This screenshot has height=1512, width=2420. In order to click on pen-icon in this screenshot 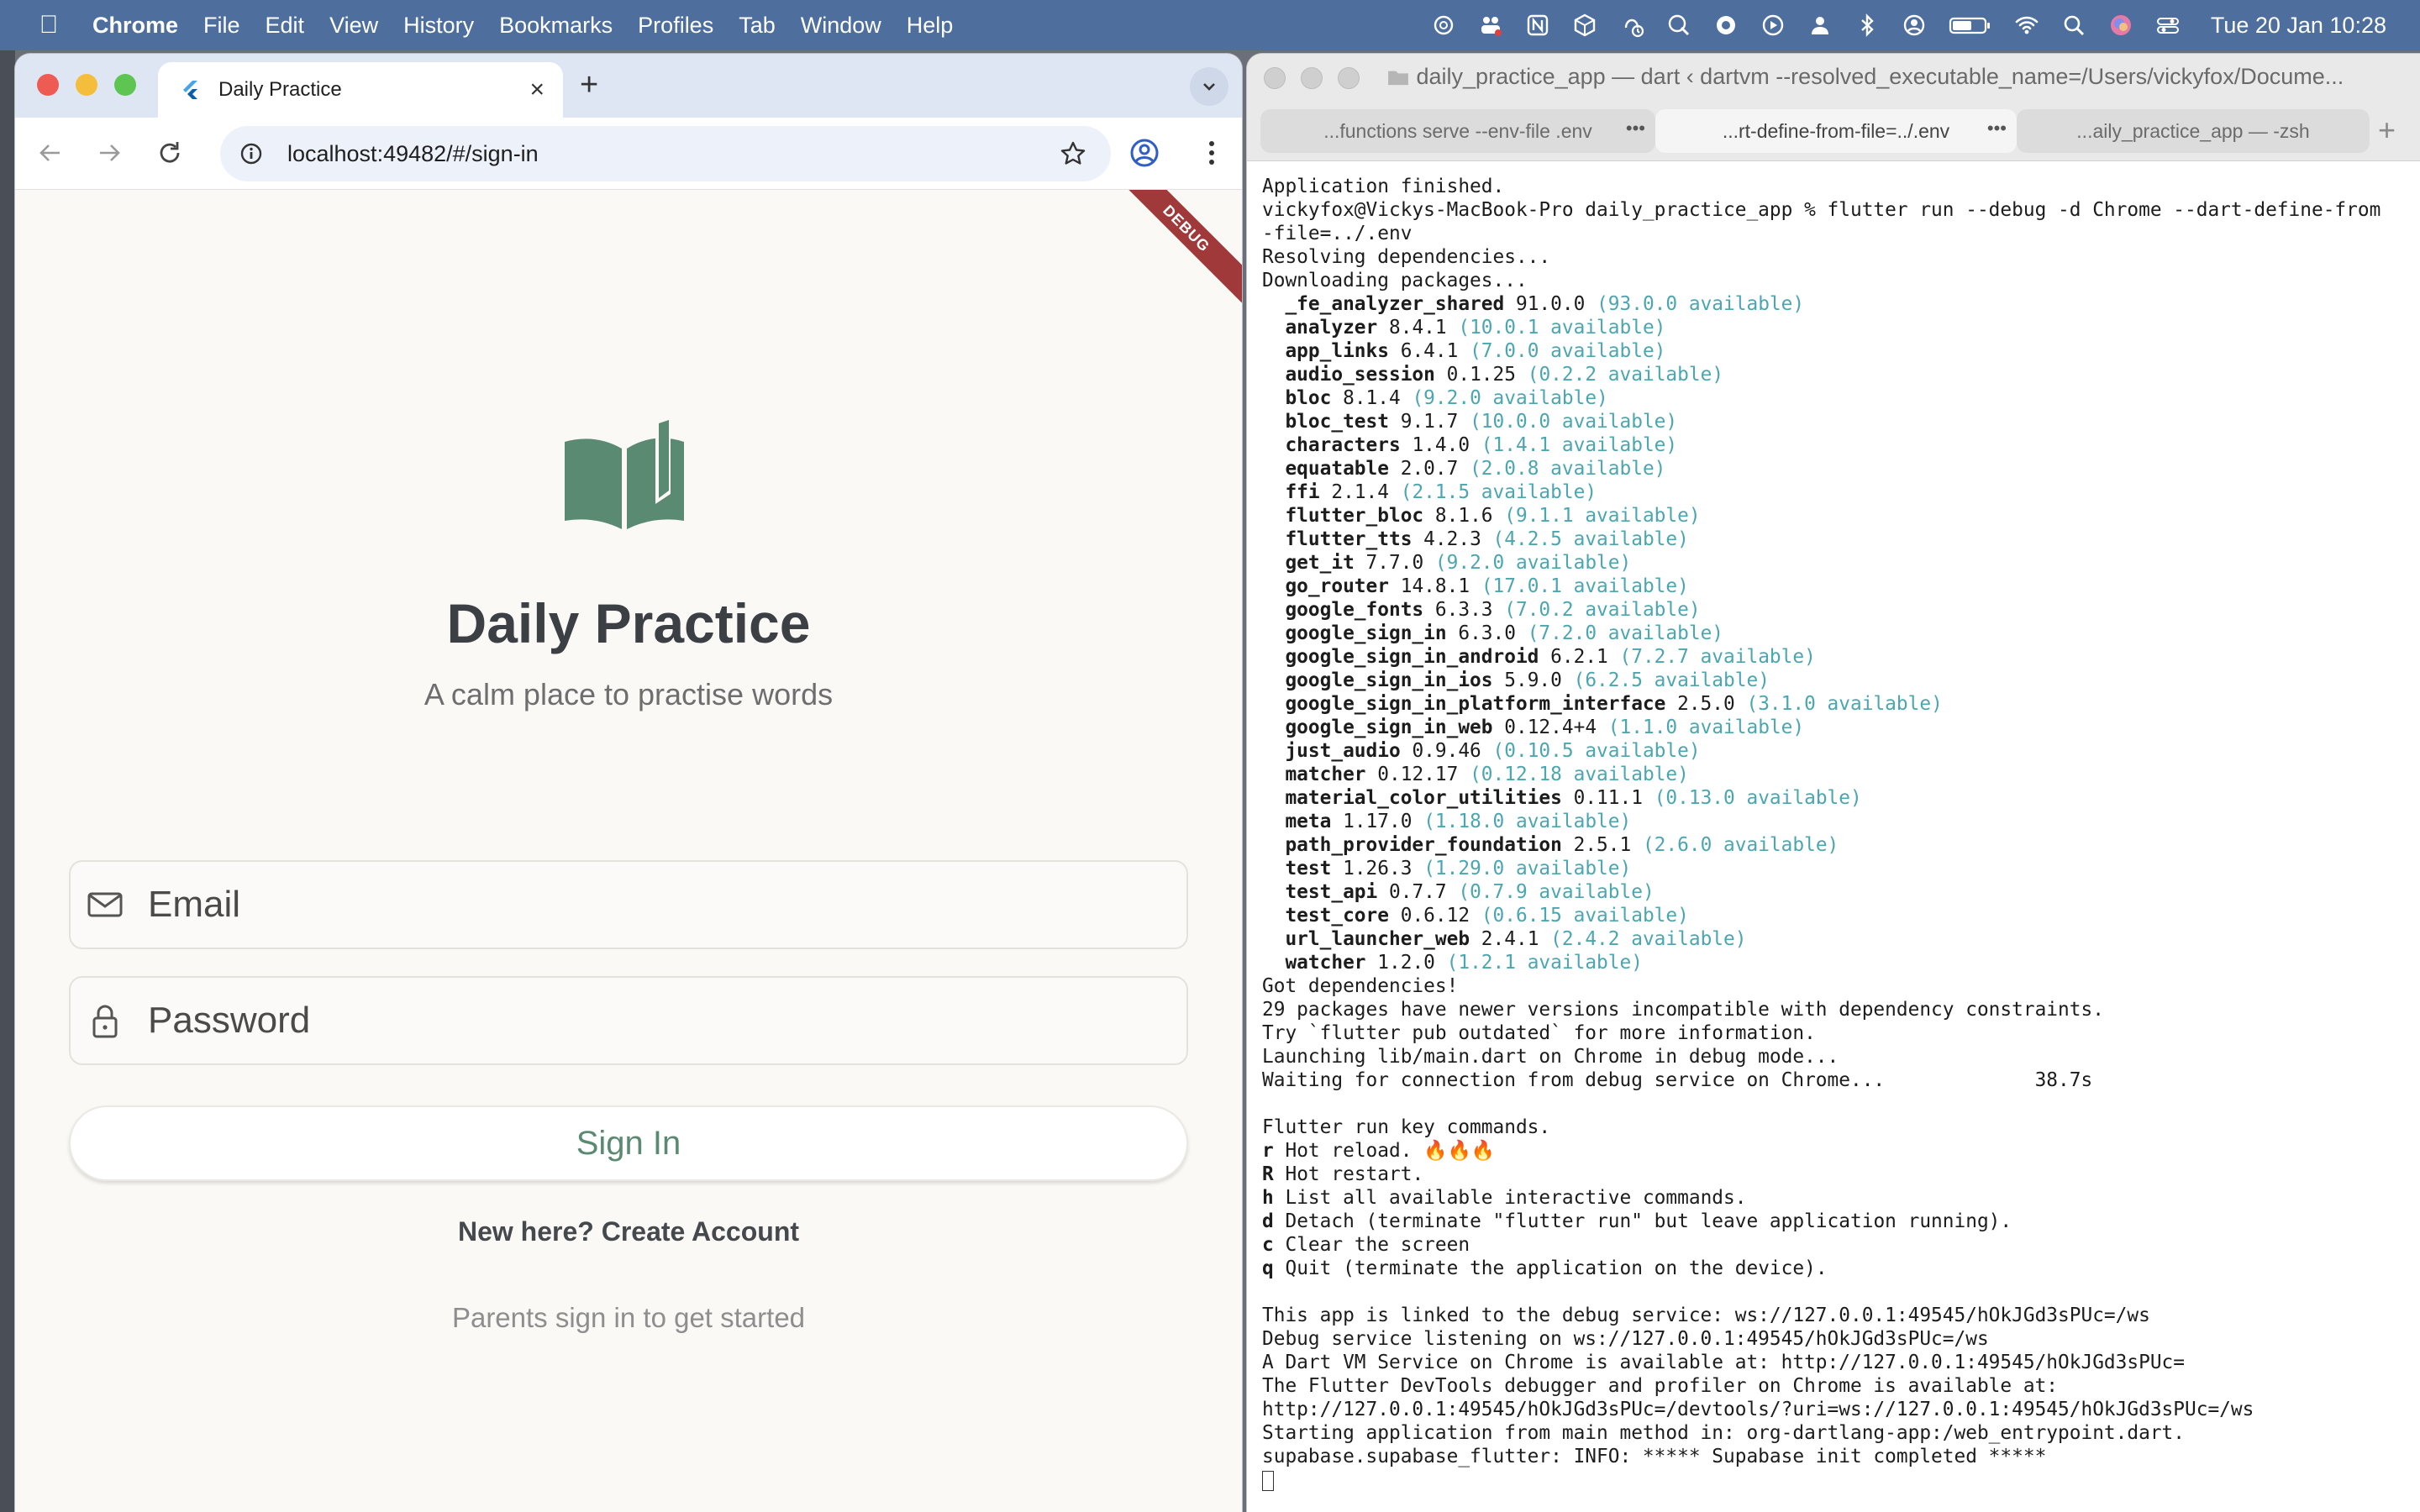, I will do `click(1679, 25)`.